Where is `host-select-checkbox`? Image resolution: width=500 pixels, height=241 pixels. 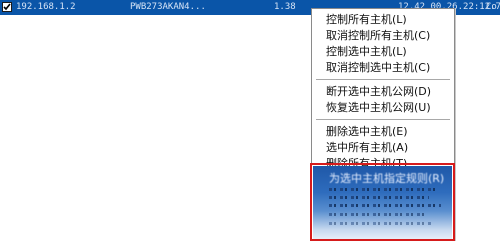
host-select-checkbox is located at coordinates (7, 7).